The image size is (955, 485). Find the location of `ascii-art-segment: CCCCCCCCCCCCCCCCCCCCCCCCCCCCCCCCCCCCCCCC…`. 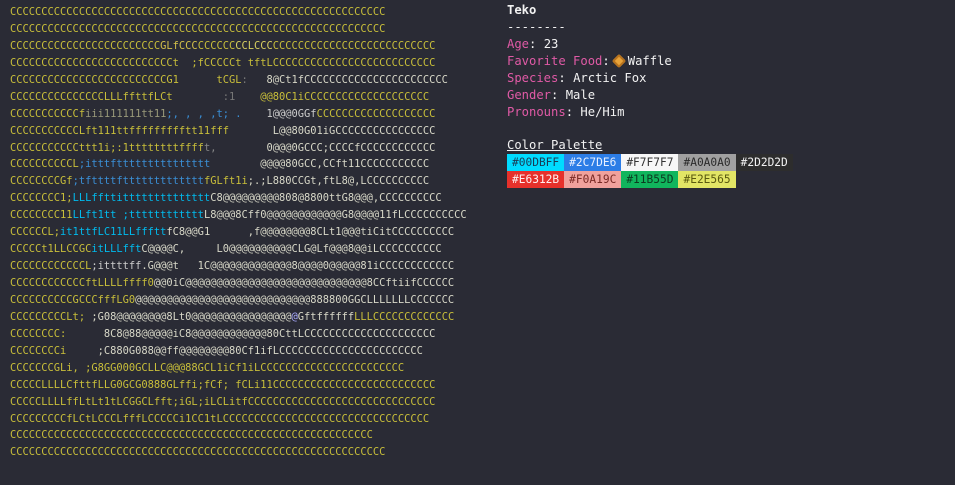

ascii-art-segment: CCCCCCCCCCCCCCCCCCCCCCCCCCCCCCCCCCCCCCCC… is located at coordinates (198, 452).